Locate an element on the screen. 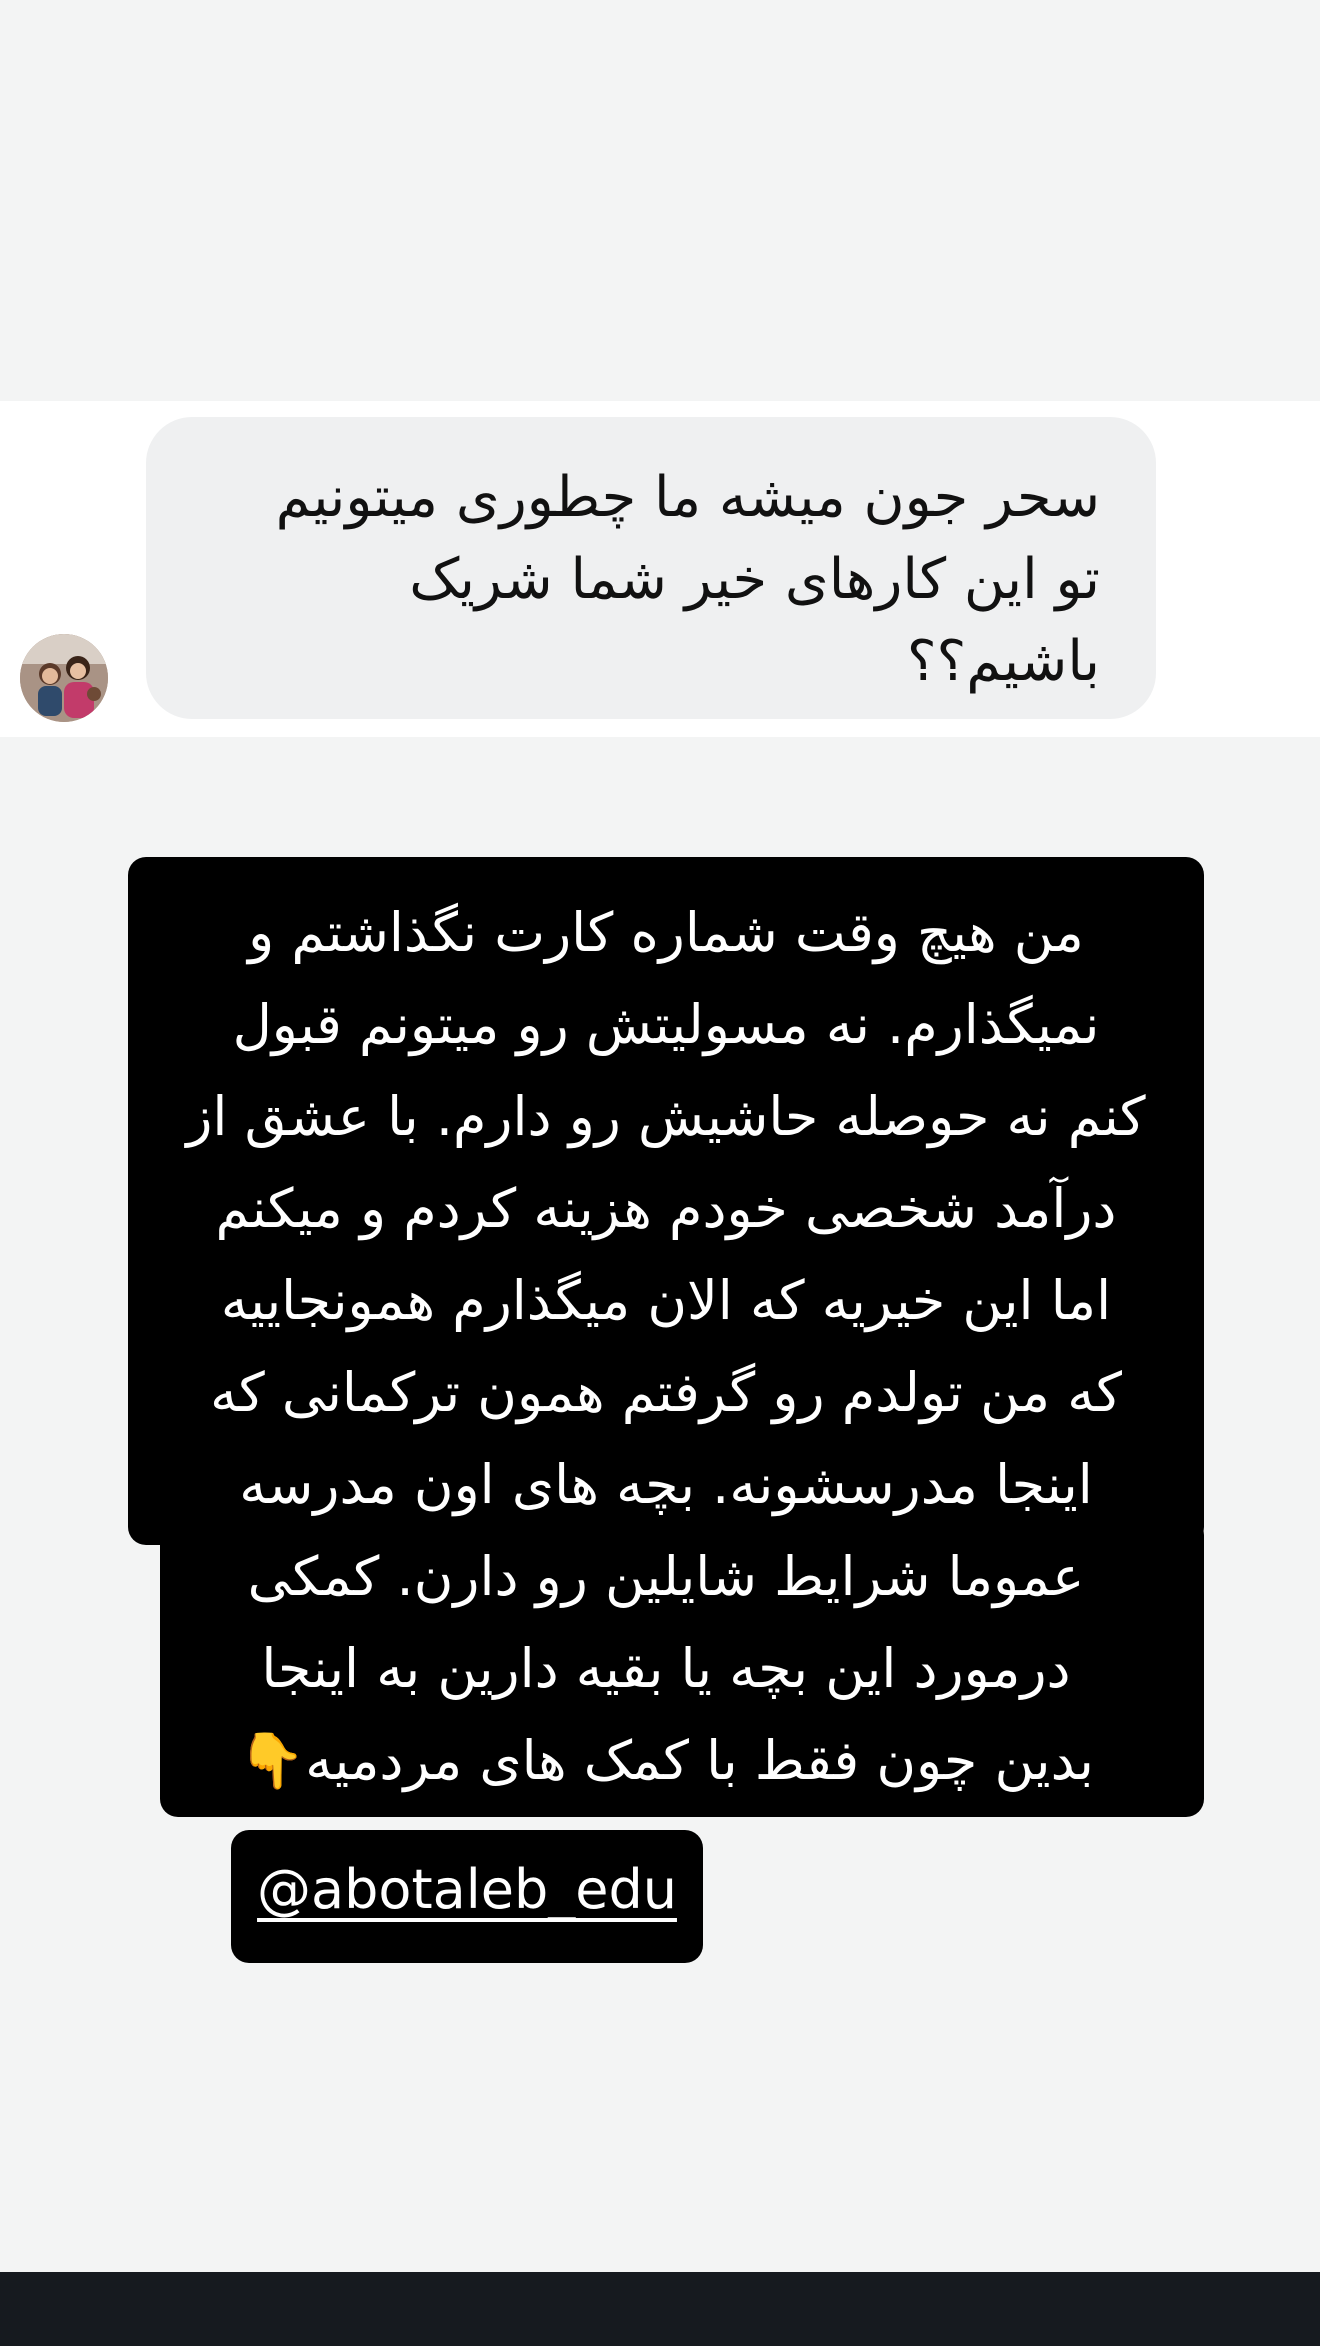 Image resolution: width=1320 pixels, height=2346 pixels. question-line: باشیم؟؟ is located at coordinates (1003, 661).